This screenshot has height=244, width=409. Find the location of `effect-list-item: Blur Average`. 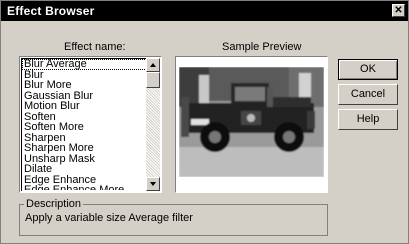

effect-list-item: Blur Average is located at coordinates (84, 64).